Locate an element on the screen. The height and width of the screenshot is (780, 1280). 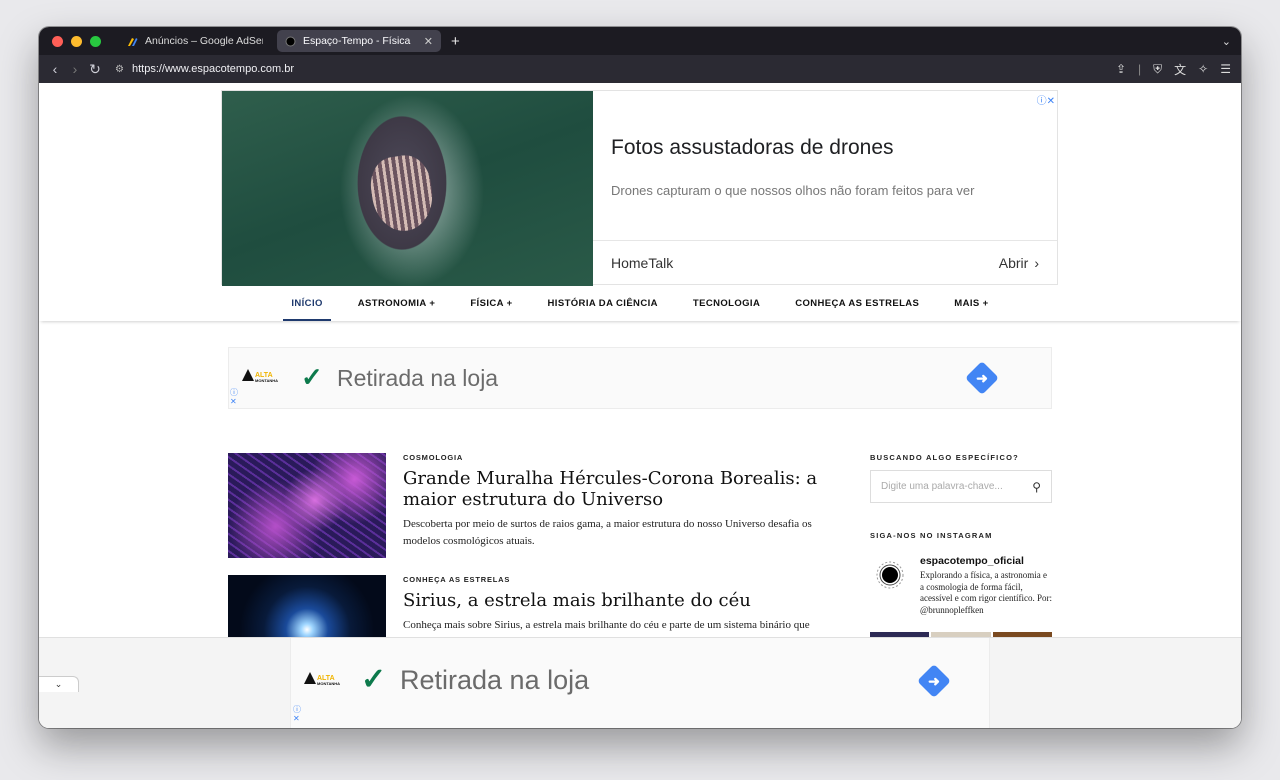
adsense-icon is located at coordinates (132, 41).